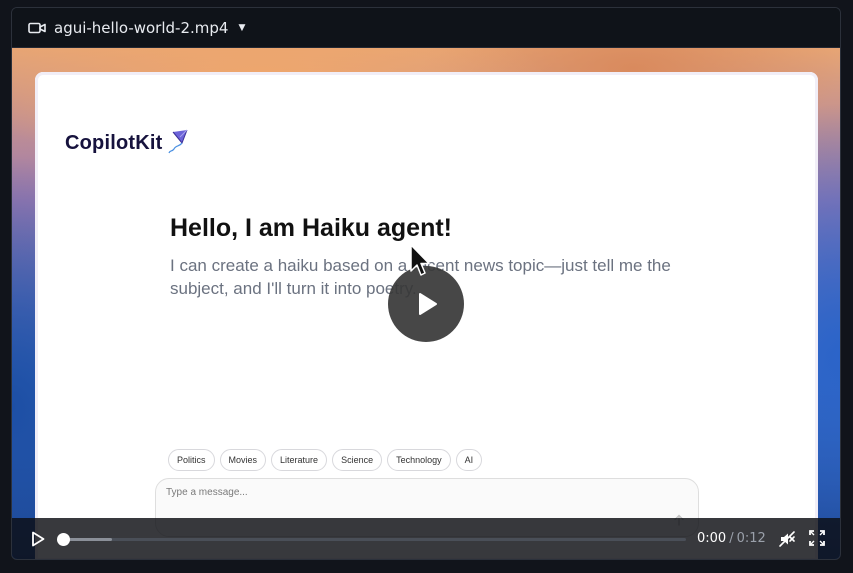 This screenshot has height=573, width=853. I want to click on logo-text: CopilotKit, so click(114, 142).